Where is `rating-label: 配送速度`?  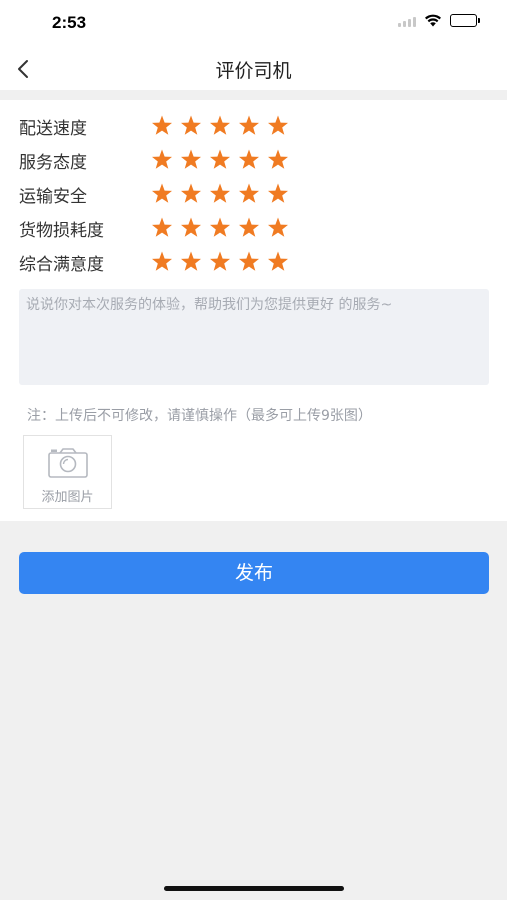 rating-label: 配送速度 is located at coordinates (53, 128).